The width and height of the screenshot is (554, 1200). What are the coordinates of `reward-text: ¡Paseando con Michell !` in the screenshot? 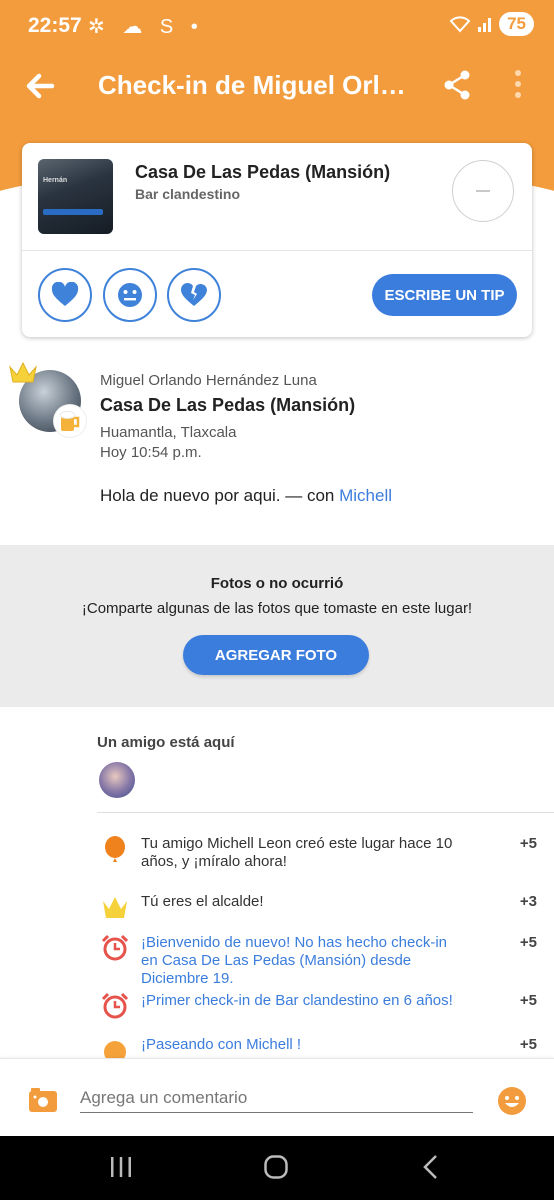 It's located at (301, 1045).